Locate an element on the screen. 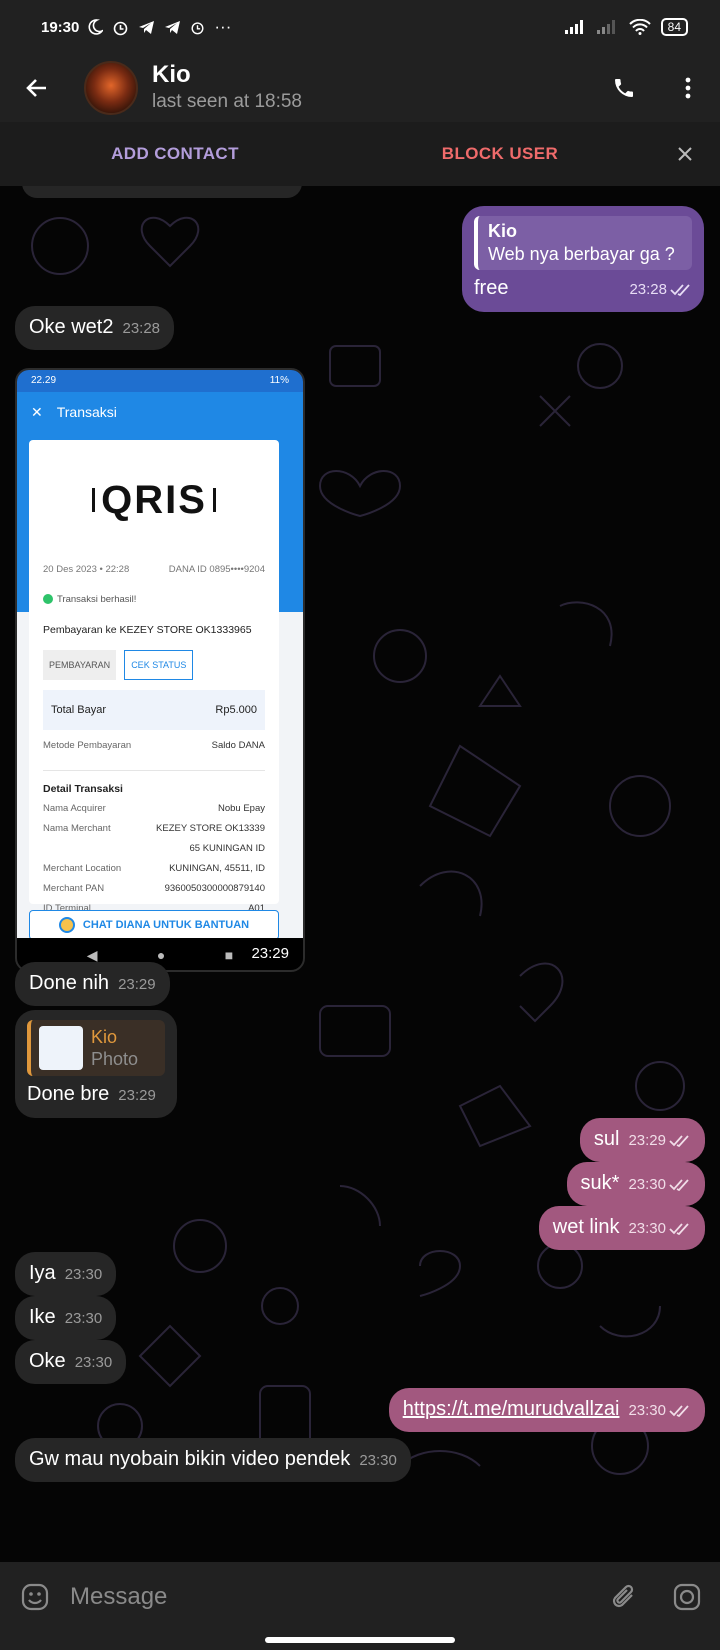  message-text: Oke is located at coordinates (47, 1361).